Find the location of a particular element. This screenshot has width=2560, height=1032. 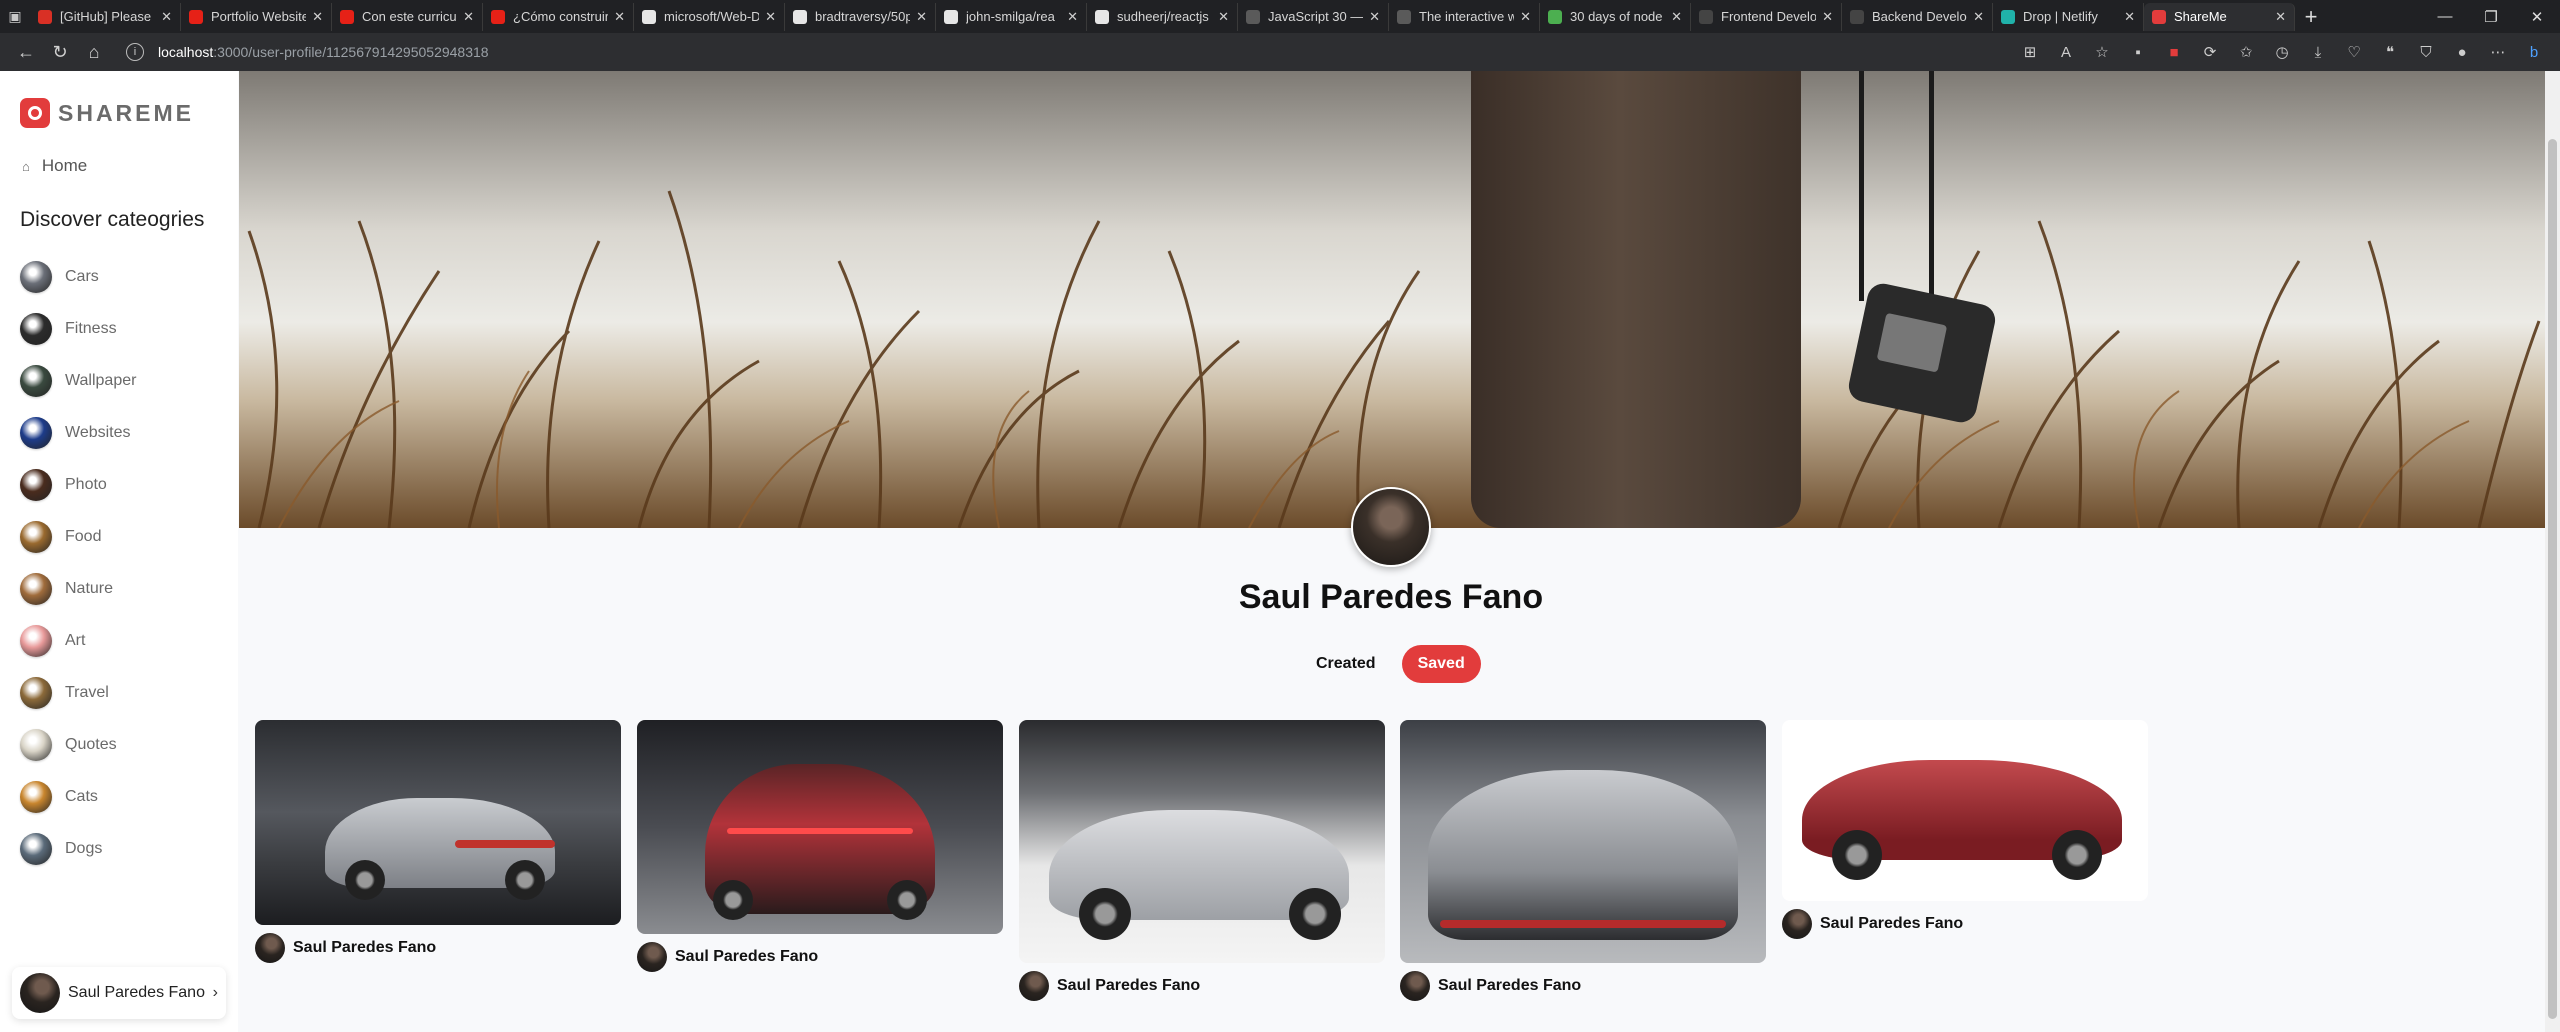

browser-tab: The interactive w ✕ is located at coordinates (1464, 16).